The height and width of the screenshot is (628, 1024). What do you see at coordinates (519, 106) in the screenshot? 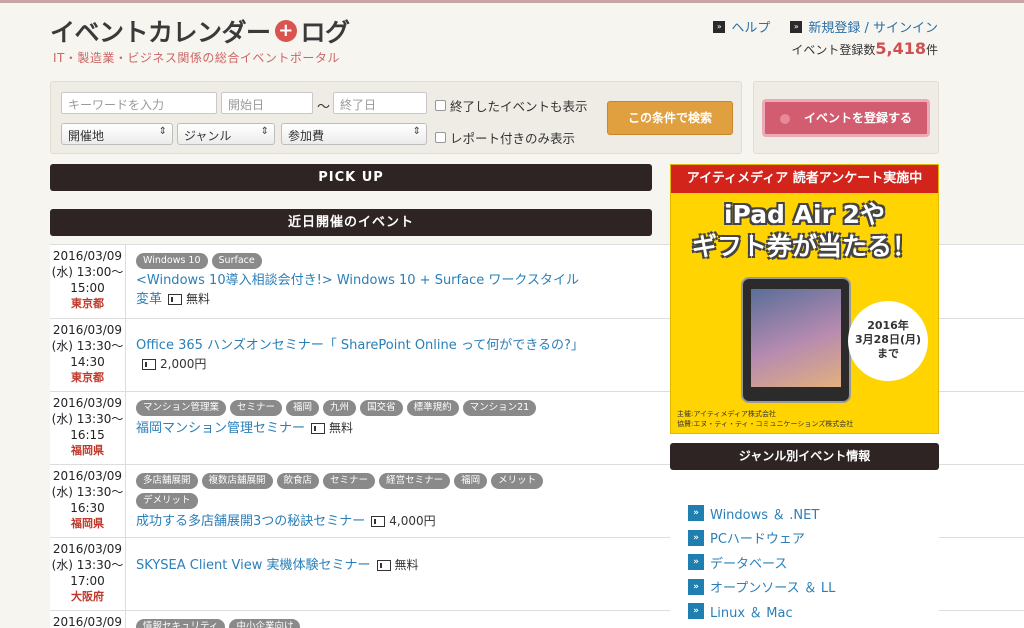
I see `checkbox-label: 終了したイベントも表示` at bounding box center [519, 106].